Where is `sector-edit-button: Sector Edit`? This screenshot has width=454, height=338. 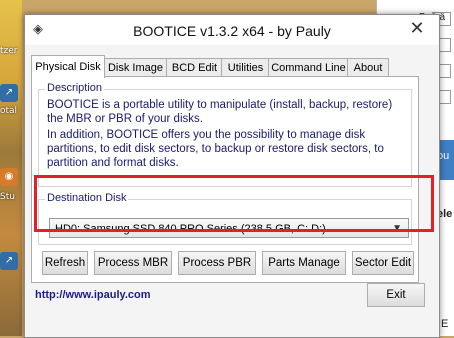 sector-edit-button: Sector Edit is located at coordinates (383, 263).